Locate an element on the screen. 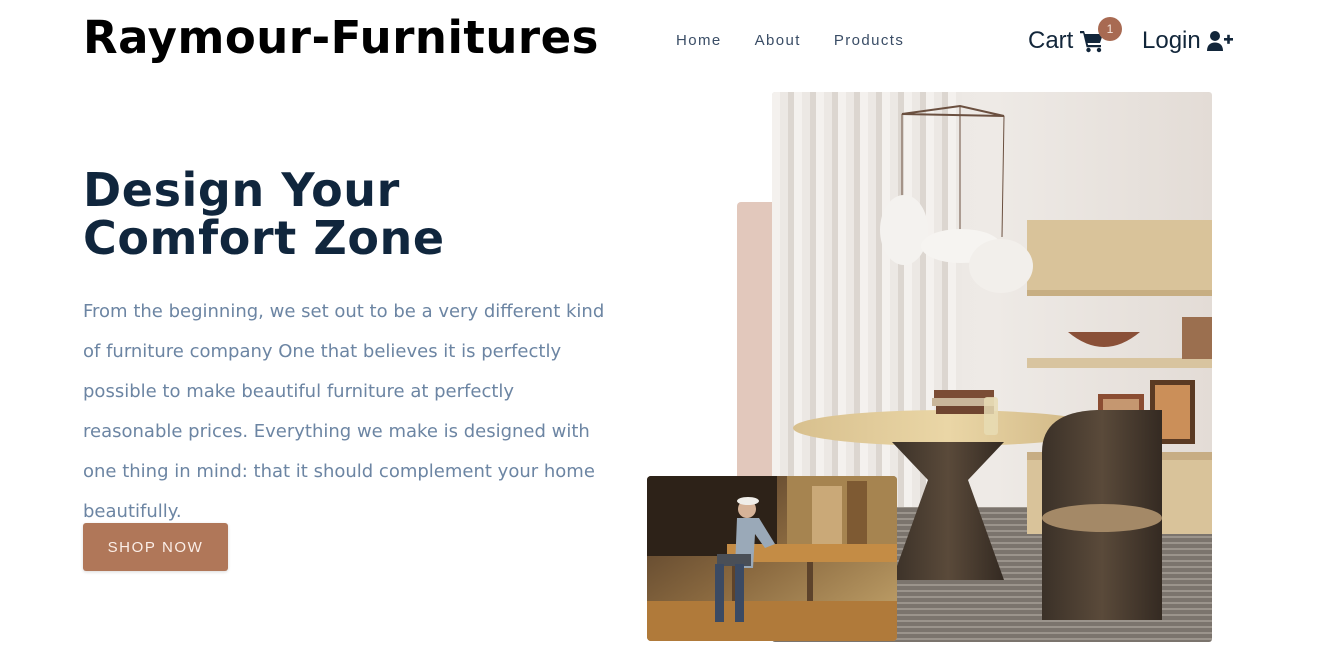 The image size is (1339, 649). cart-count-badge: 1 is located at coordinates (1110, 29).